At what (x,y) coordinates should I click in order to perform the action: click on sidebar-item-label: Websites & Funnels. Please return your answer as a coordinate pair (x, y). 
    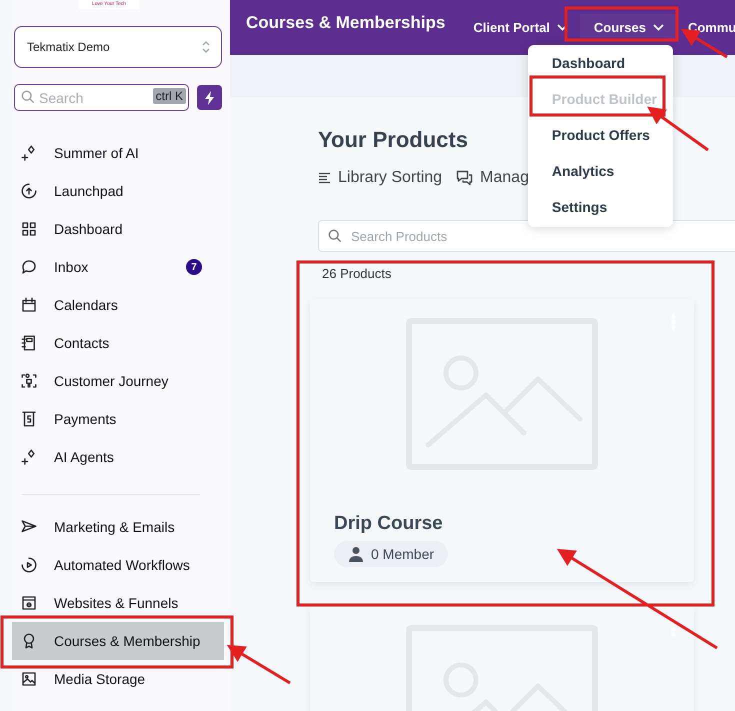
    Looking at the image, I should click on (117, 603).